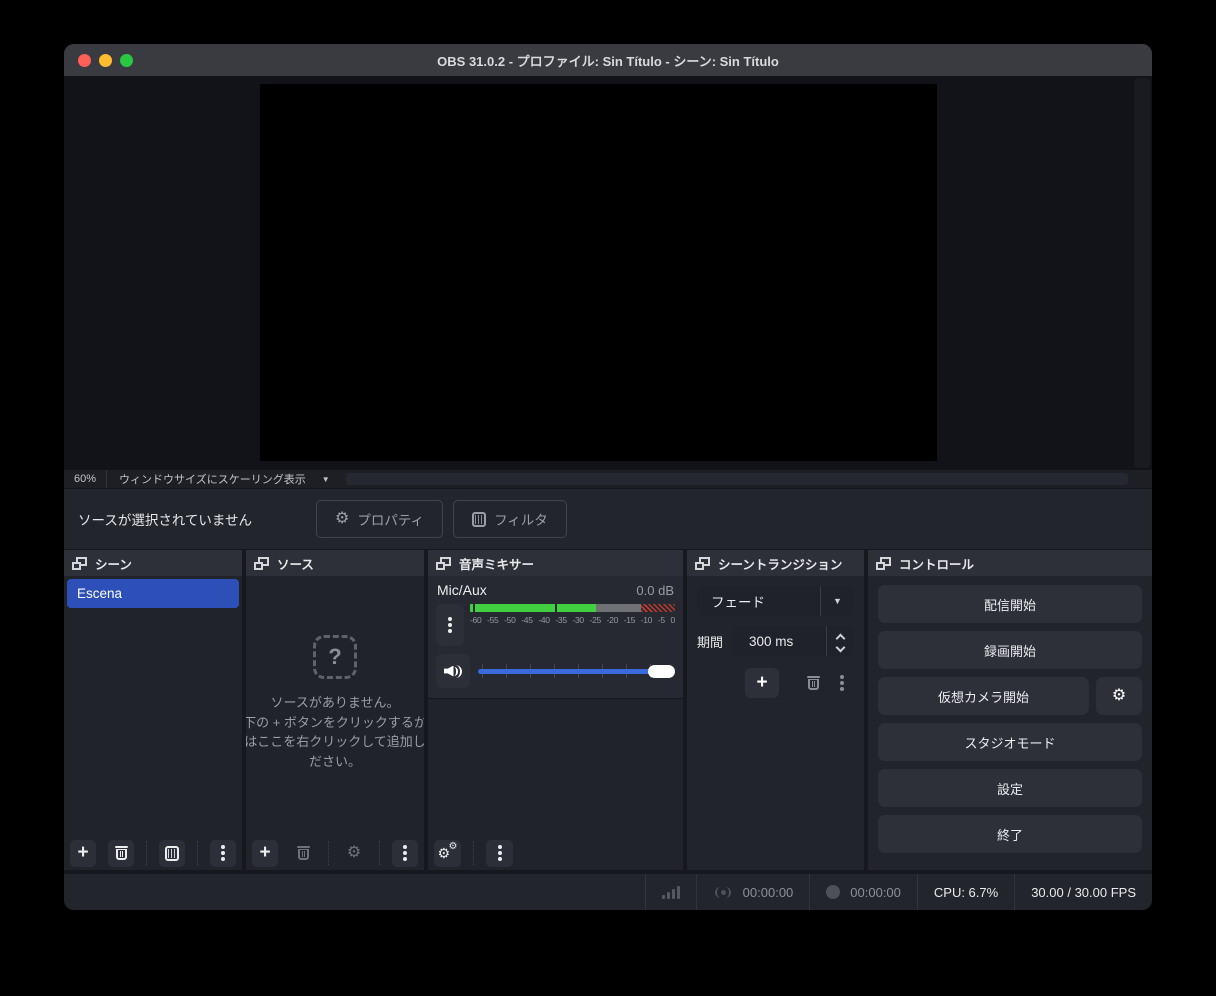 Image resolution: width=1216 pixels, height=996 pixels. I want to click on zoom-level: 60%, so click(86, 479).